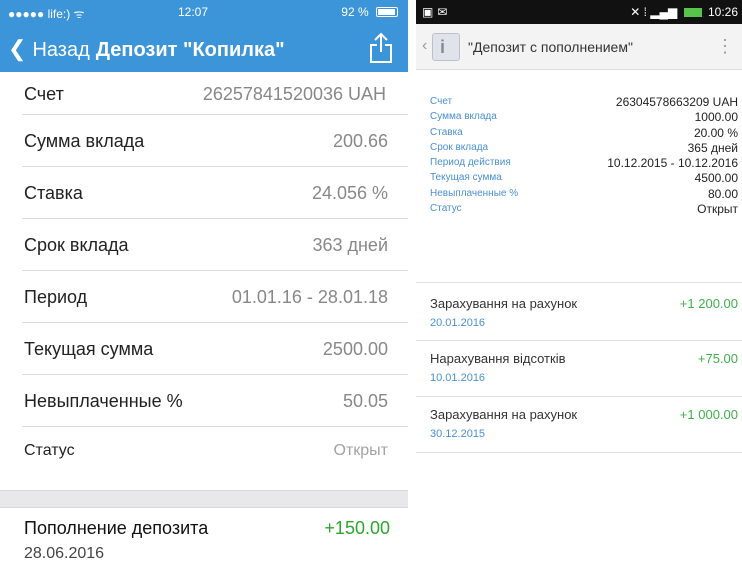  I want to click on transaction-date: 20.01.2016, so click(458, 323).